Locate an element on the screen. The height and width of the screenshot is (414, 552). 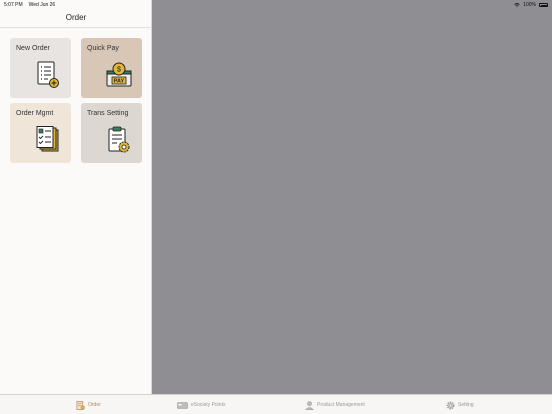
tile-label: Quick Pay is located at coordinates (103, 48).